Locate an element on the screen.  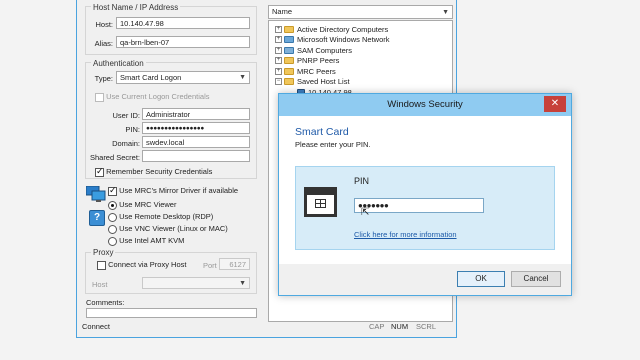
pin-prompt-label: PIN is located at coordinates (362, 181).